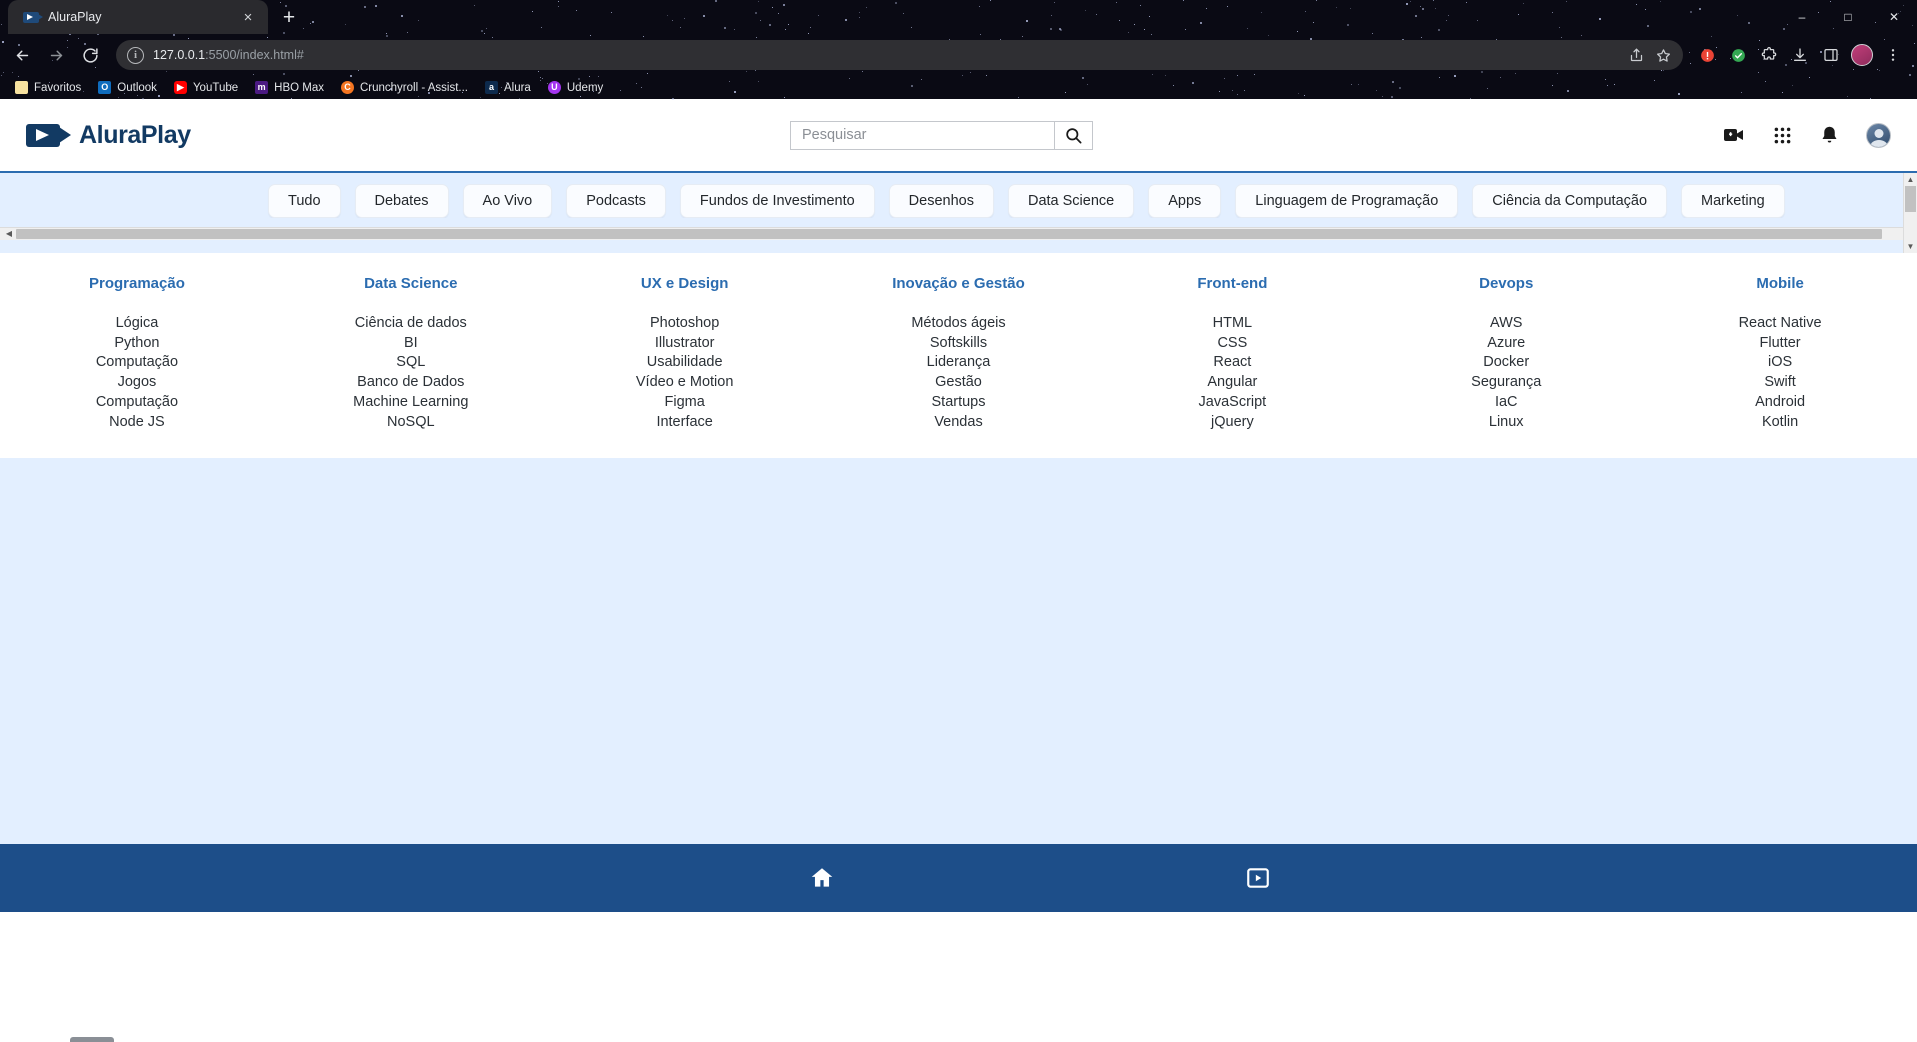 Image resolution: width=1917 pixels, height=1042 pixels. Describe the element at coordinates (1738, 55) in the screenshot. I see `extension-green-icon` at that location.